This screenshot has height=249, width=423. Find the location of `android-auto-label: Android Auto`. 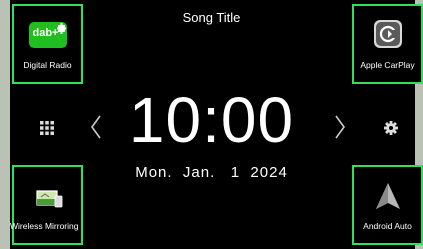

android-auto-label: Android Auto is located at coordinates (387, 226).